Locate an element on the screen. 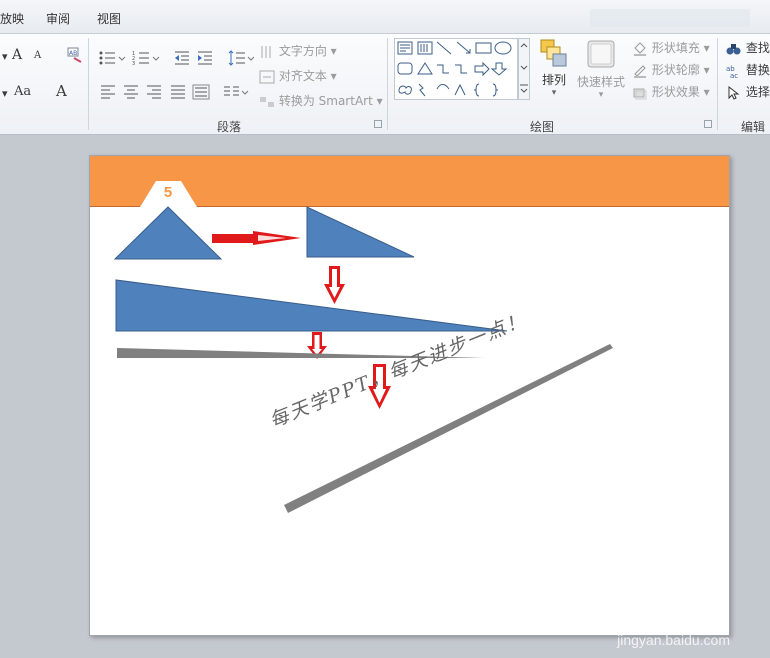 The width and height of the screenshot is (770, 658). clear-formatting-icon: AB is located at coordinates (75, 55).